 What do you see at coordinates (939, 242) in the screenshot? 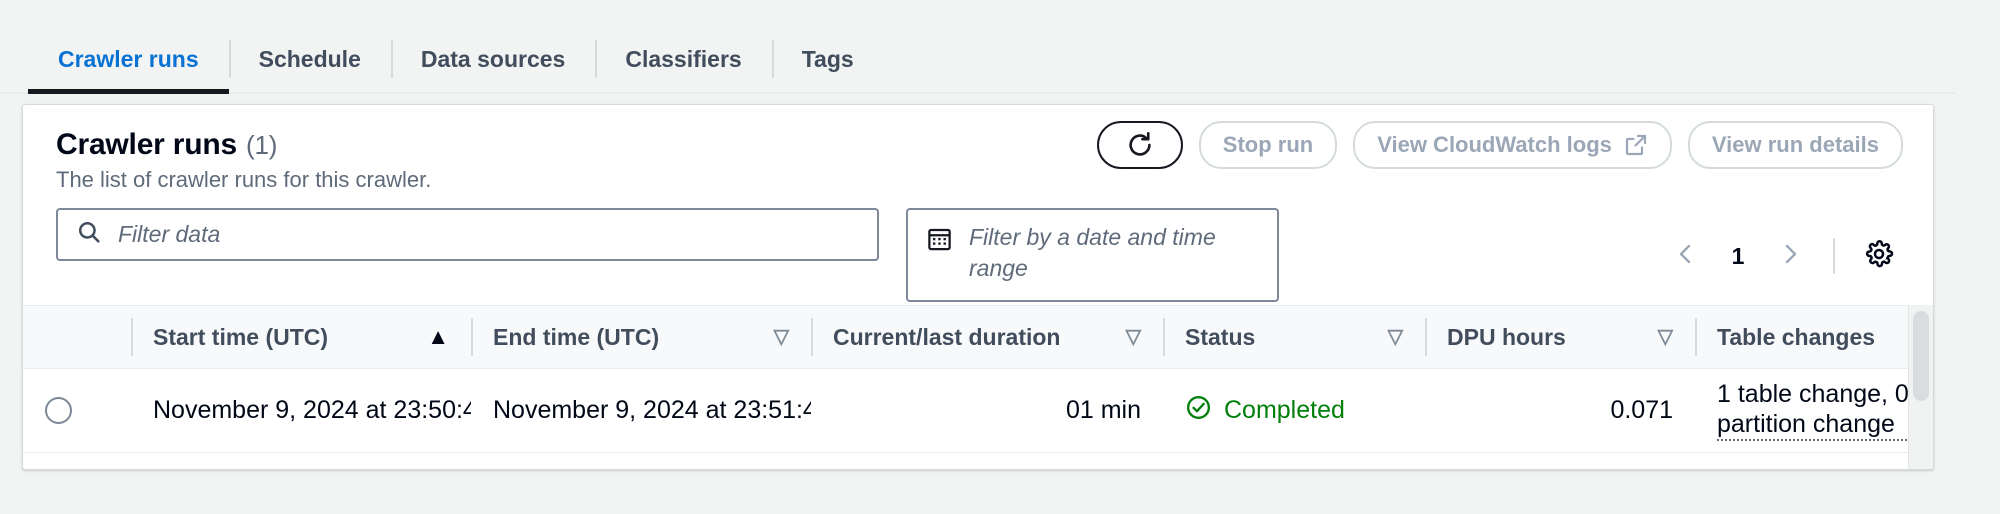
I see `calendar-icon` at bounding box center [939, 242].